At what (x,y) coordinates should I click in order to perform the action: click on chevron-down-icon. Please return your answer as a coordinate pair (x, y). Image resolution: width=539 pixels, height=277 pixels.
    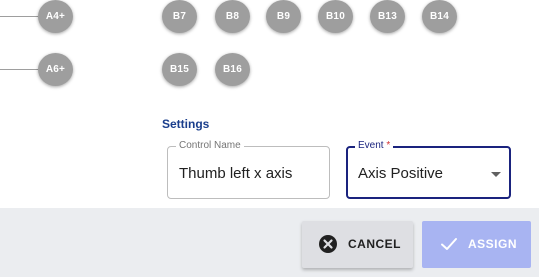
    Looking at the image, I should click on (496, 174).